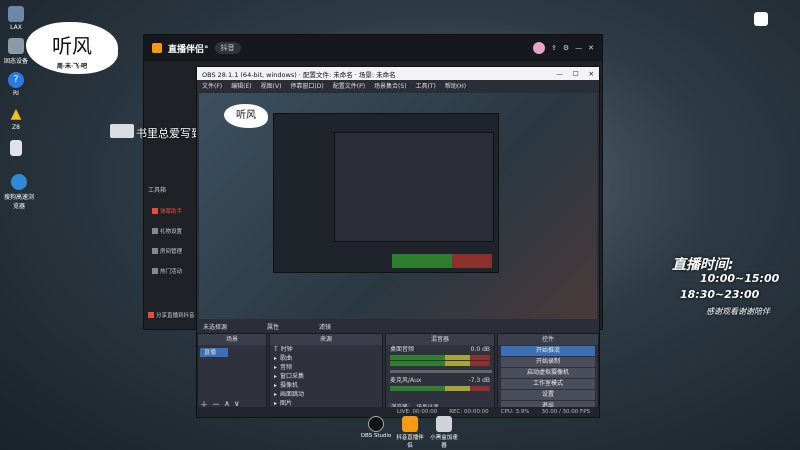 This screenshot has width=800, height=450. I want to click on tools-grid: 弹幕助手 礼物设置 房间管理 热门活动, so click(172, 241).